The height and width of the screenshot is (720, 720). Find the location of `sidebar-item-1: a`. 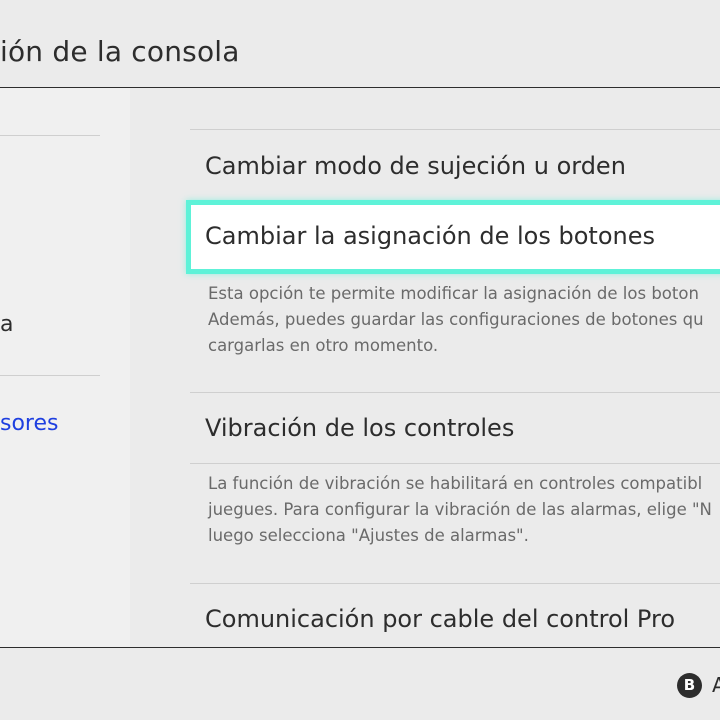

sidebar-item-1: a is located at coordinates (6, 325).